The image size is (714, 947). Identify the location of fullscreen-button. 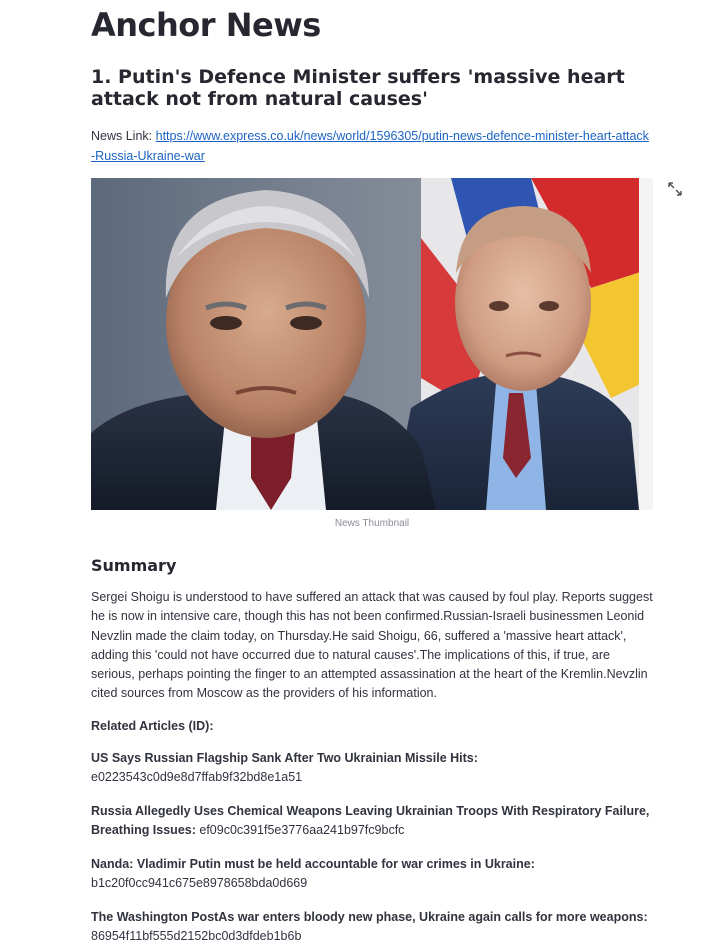
(675, 189).